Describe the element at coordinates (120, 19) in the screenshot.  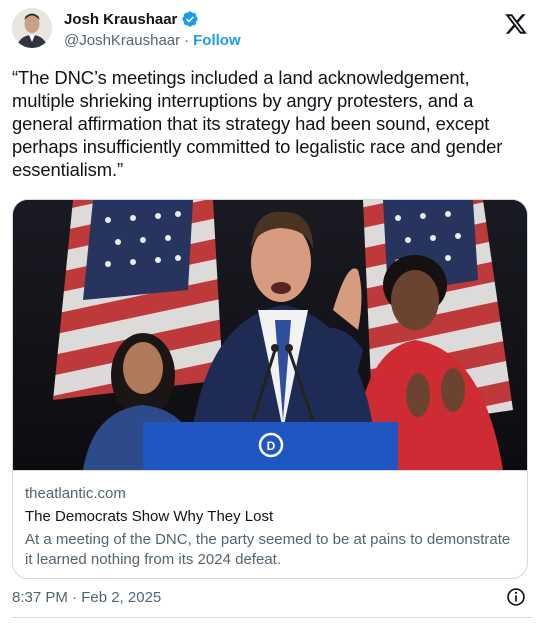
I see `author-display-name: Josh Kraushaar` at that location.